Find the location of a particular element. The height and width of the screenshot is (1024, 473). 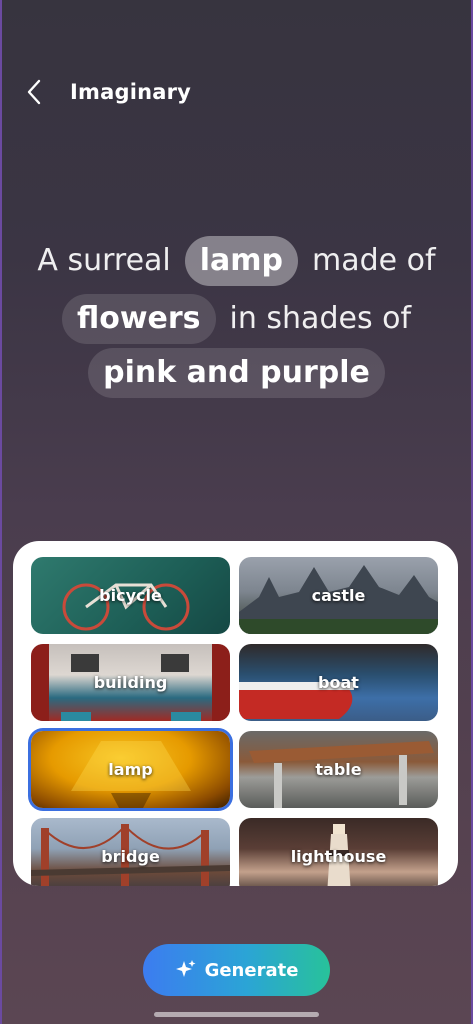

option-label: bicycle is located at coordinates (130, 595).